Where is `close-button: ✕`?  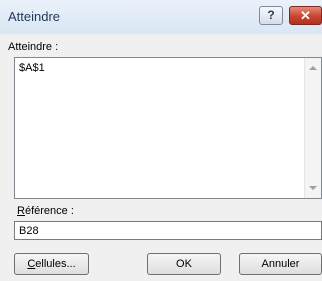 close-button: ✕ is located at coordinates (305, 15).